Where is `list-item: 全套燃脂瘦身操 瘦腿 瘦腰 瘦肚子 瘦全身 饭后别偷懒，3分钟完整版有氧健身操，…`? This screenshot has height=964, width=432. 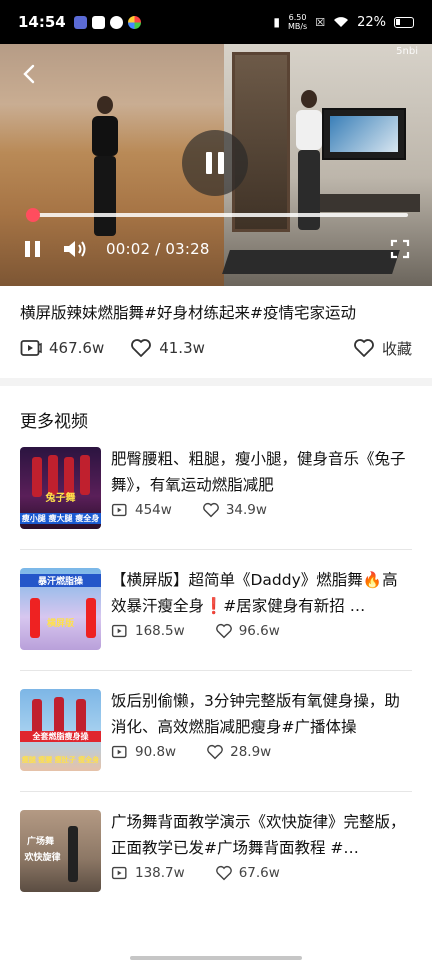
list-item: 全套燃脂瘦身操 瘦腿 瘦腰 瘦肚子 瘦全身 饭后别偷懒，3分钟完整版有氧健身操，… is located at coordinates (216, 742).